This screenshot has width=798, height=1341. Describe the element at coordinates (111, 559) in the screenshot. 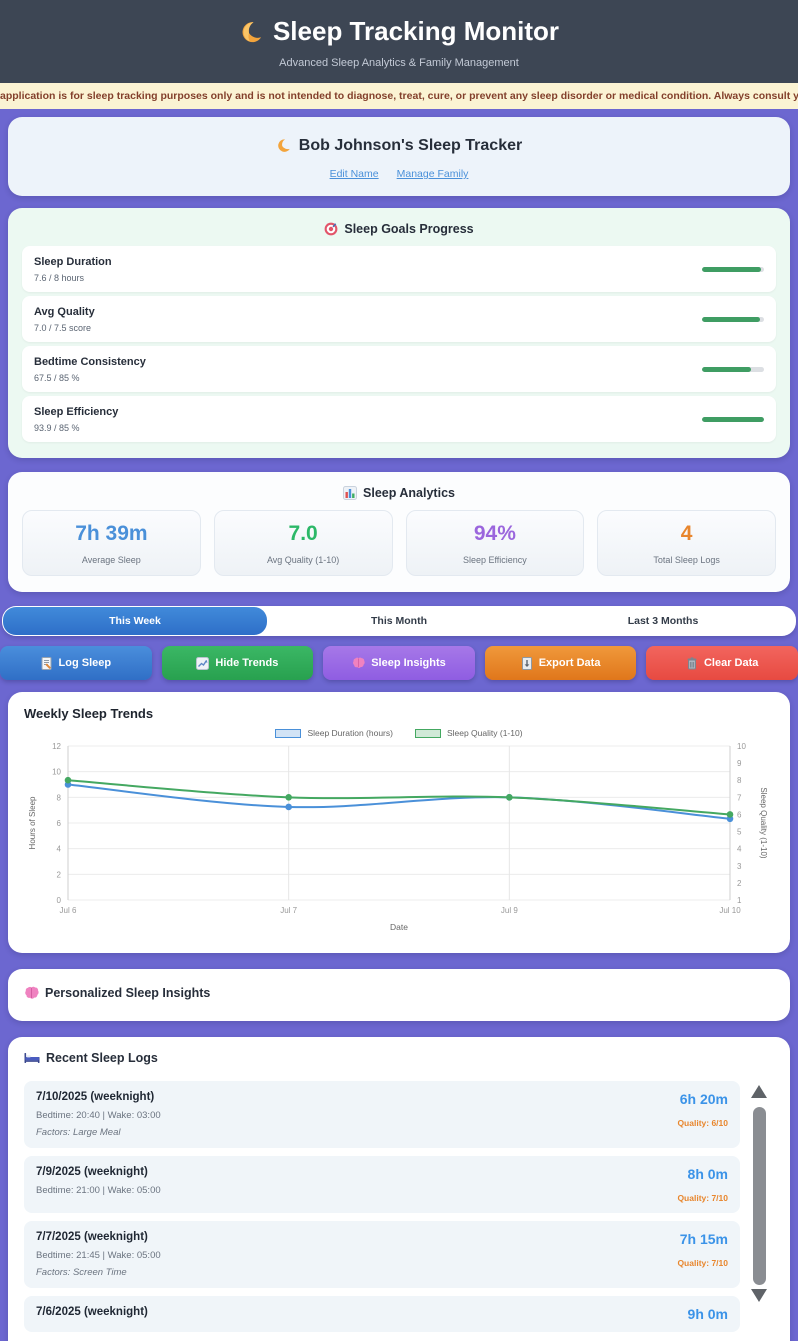

I see `stat-label: Average Sleep` at that location.